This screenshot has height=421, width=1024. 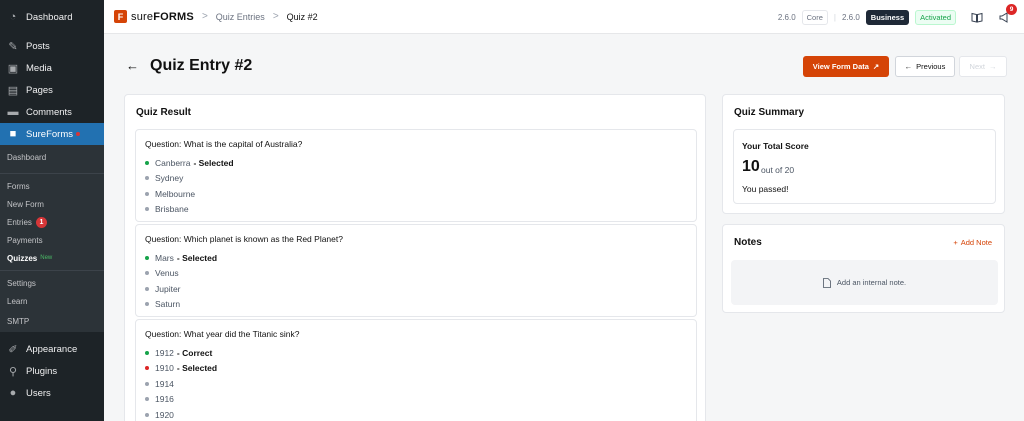 What do you see at coordinates (168, 288) in the screenshot?
I see `option-label: Jupiter` at bounding box center [168, 288].